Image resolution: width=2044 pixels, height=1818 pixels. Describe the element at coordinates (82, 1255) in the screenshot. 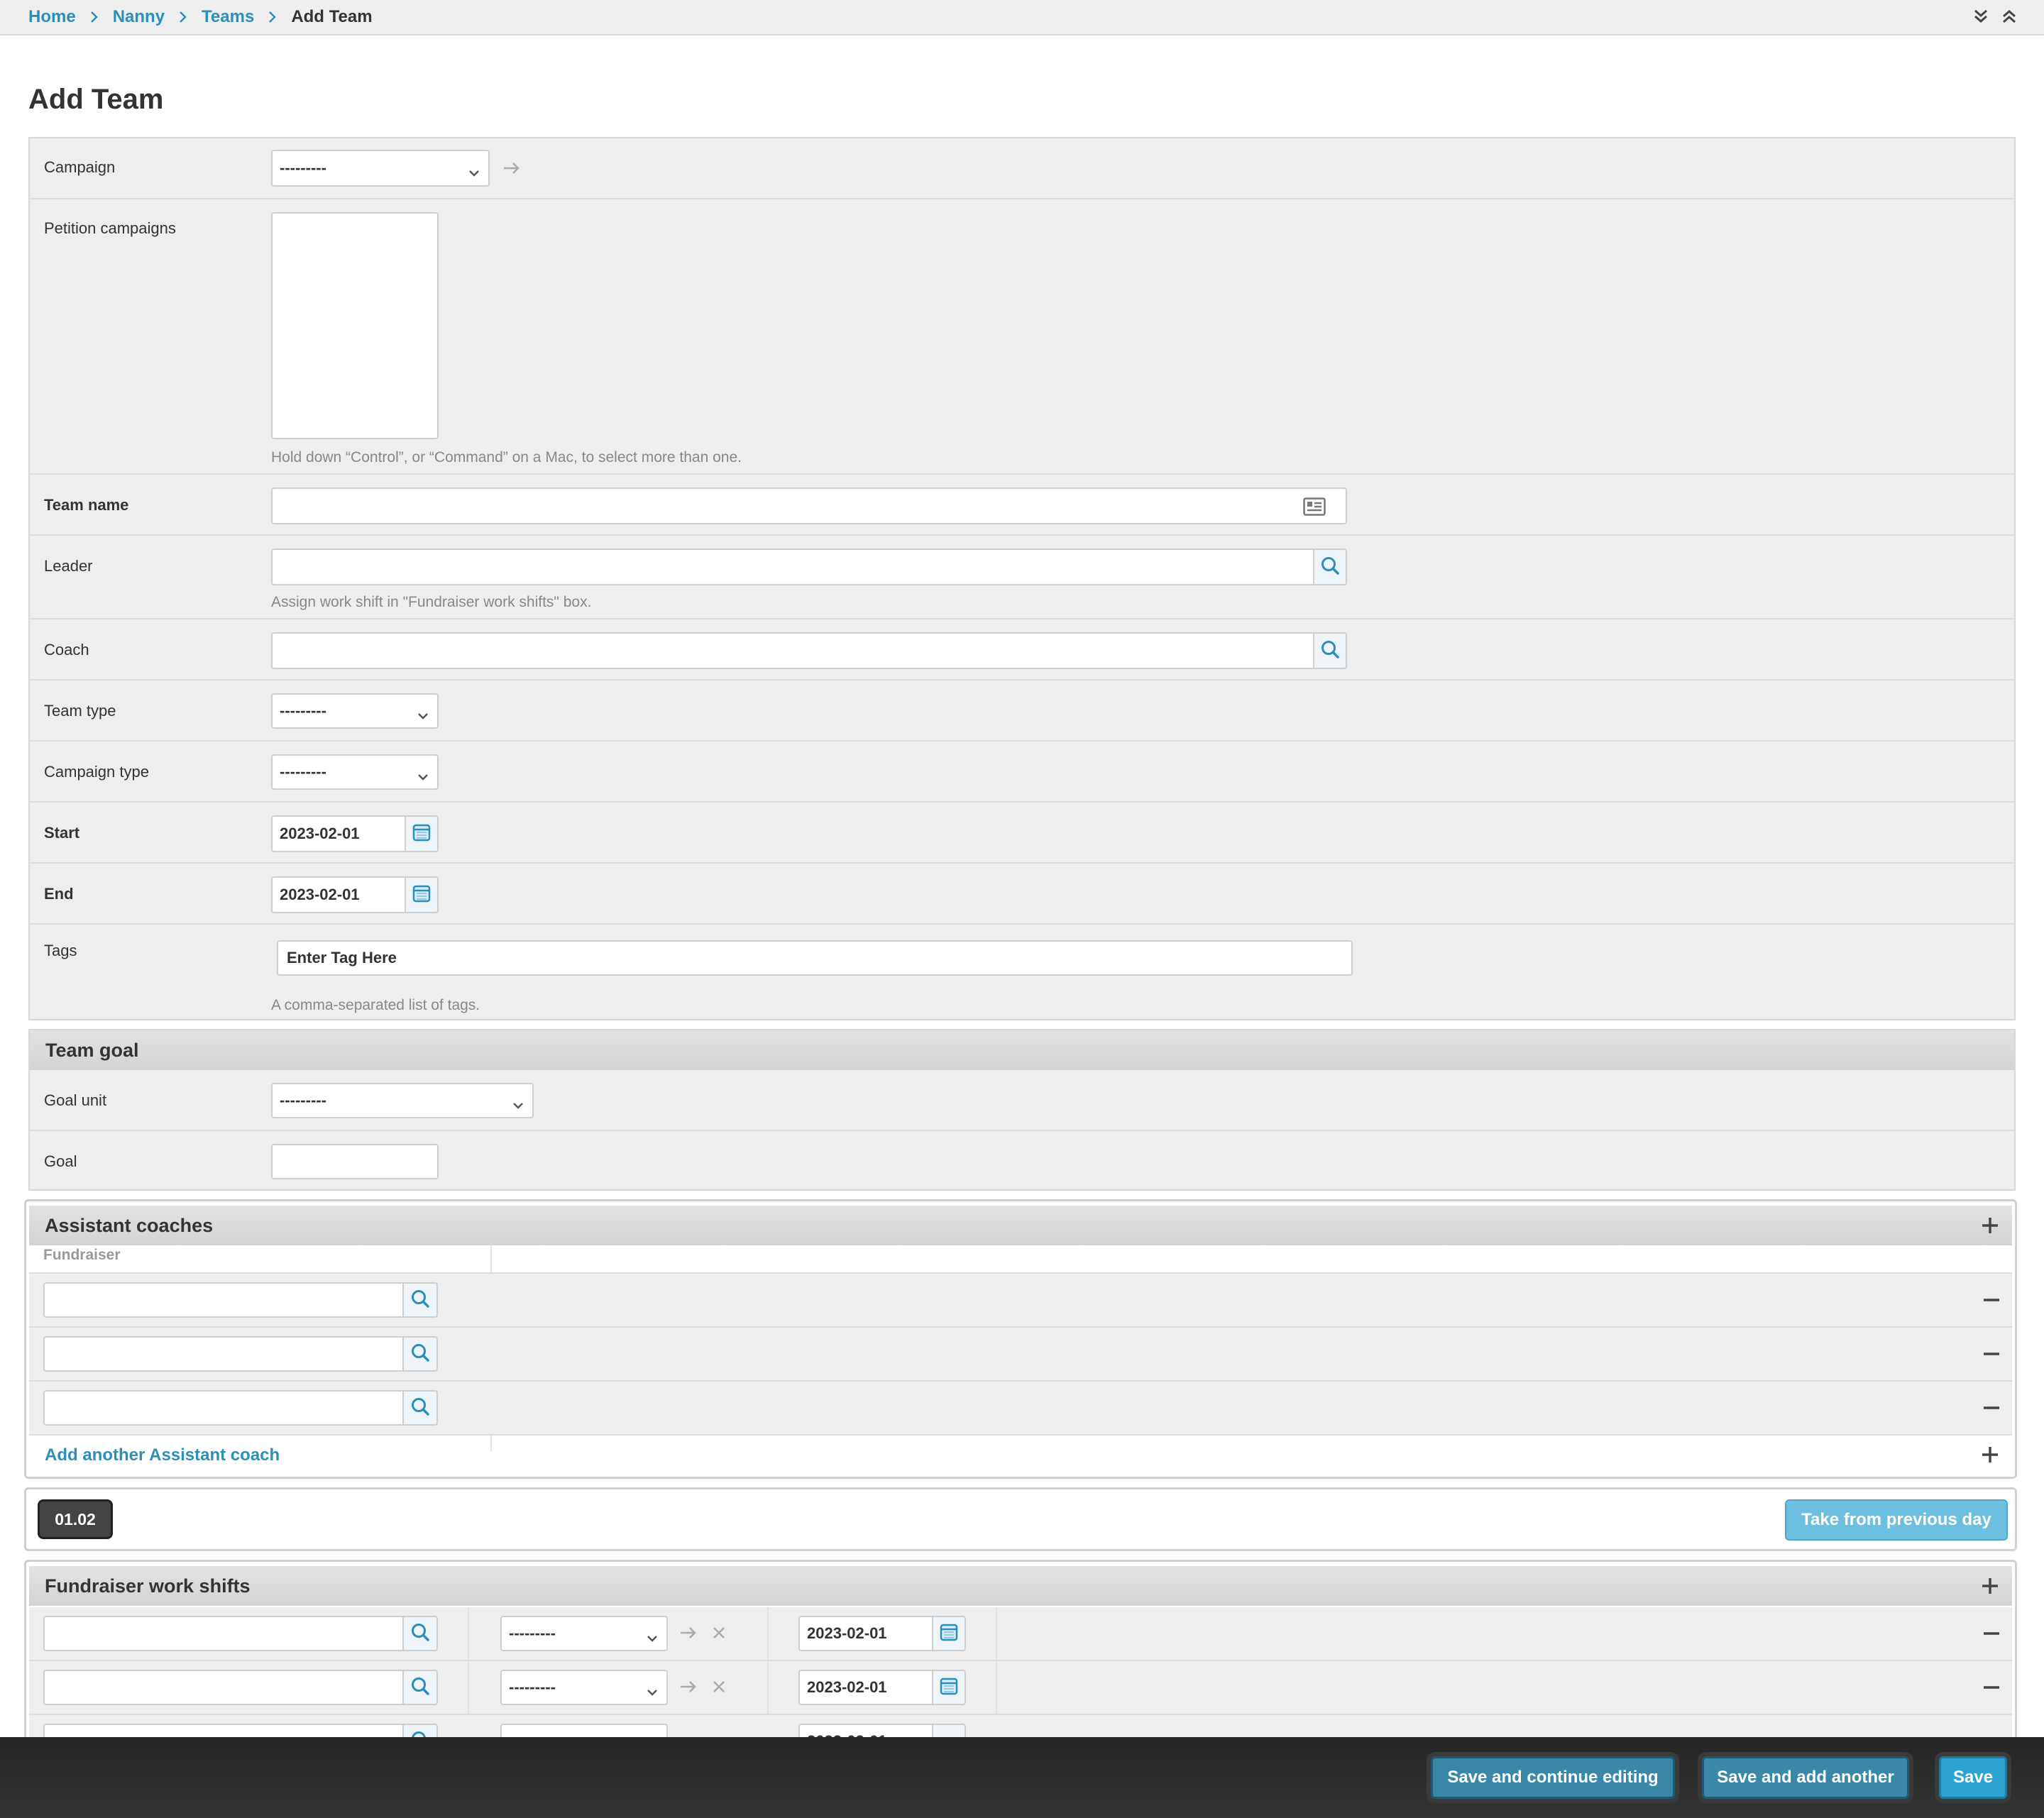

I see `fundraiser-column-header: Fundraiser` at that location.